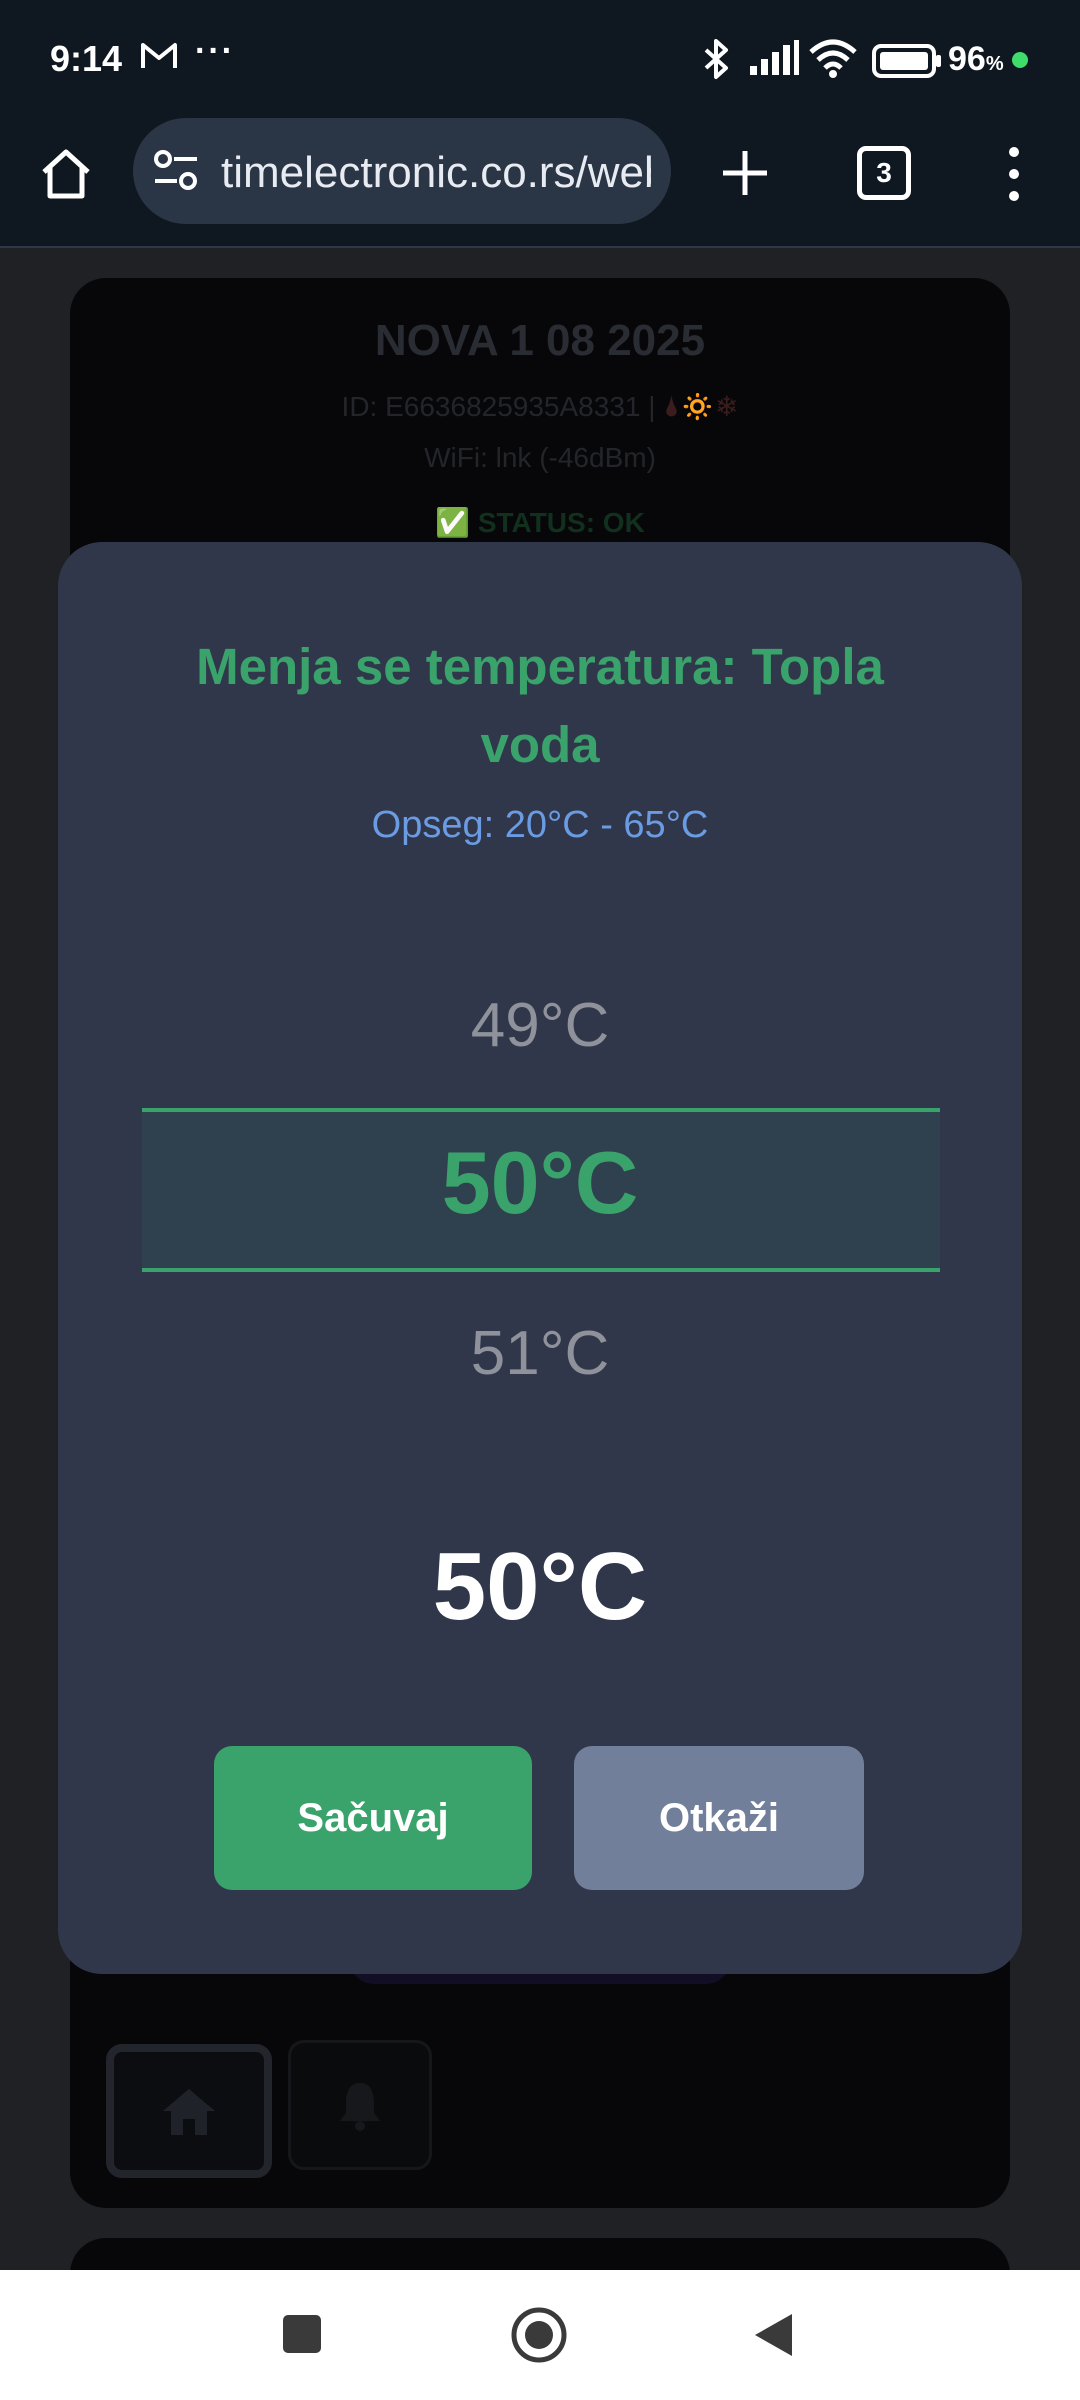 The image size is (1080, 2400). I want to click on selected-temperature: 50°C, so click(540, 1586).